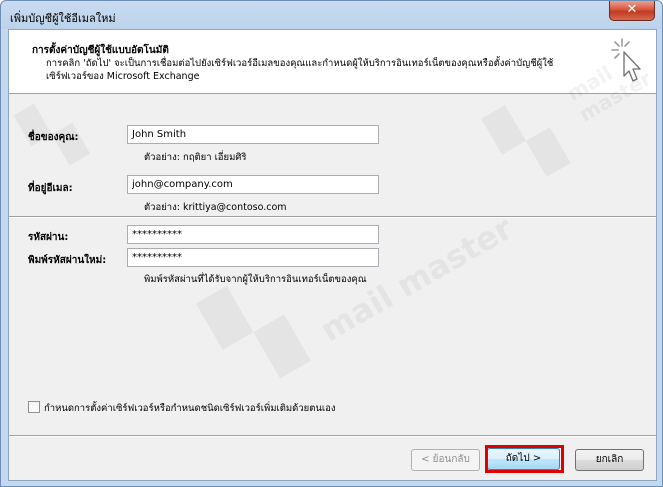 The height and width of the screenshot is (487, 663). Describe the element at coordinates (215, 207) in the screenshot. I see `email-hint: ตัวอย่าง: krittiya@contoso.com` at that location.